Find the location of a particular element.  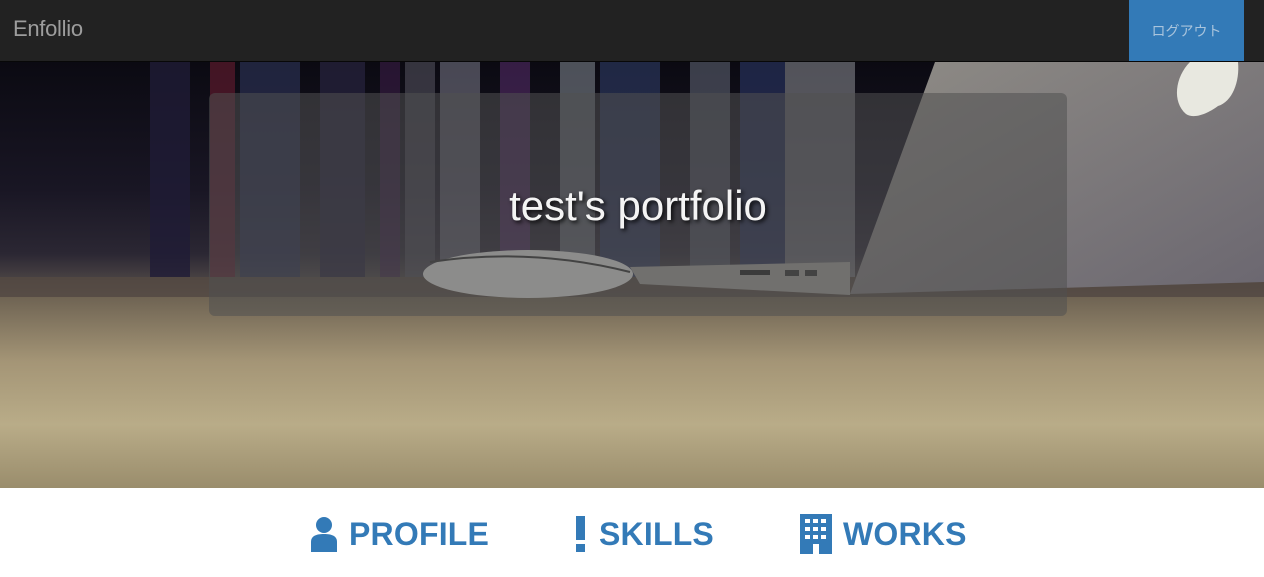

top-navbar: Enfollio ログアウト is located at coordinates (632, 31).